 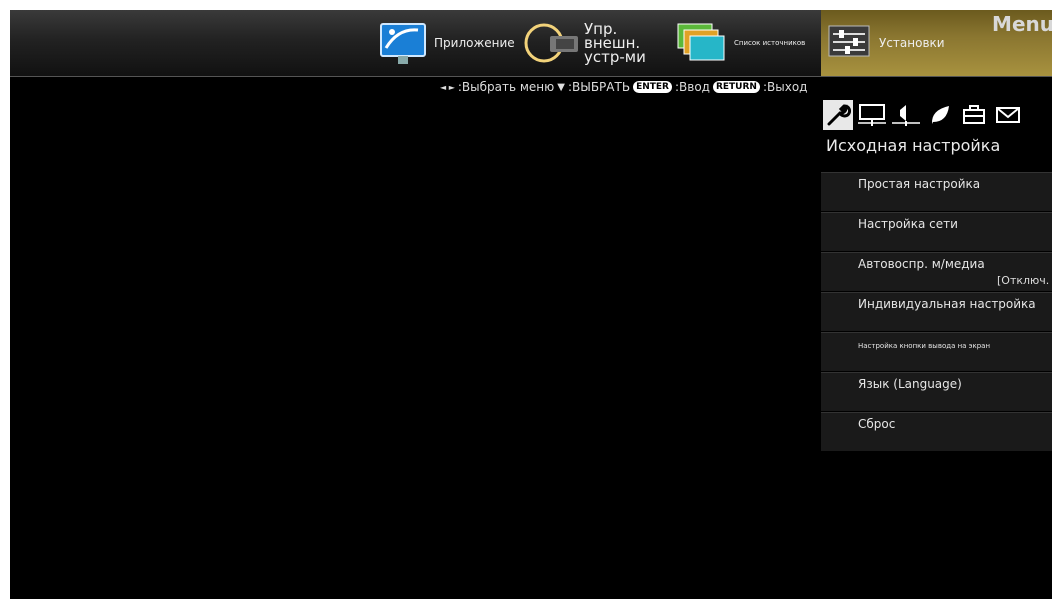 What do you see at coordinates (736, 87) in the screenshot?
I see `return-key-badge: RETURN` at bounding box center [736, 87].